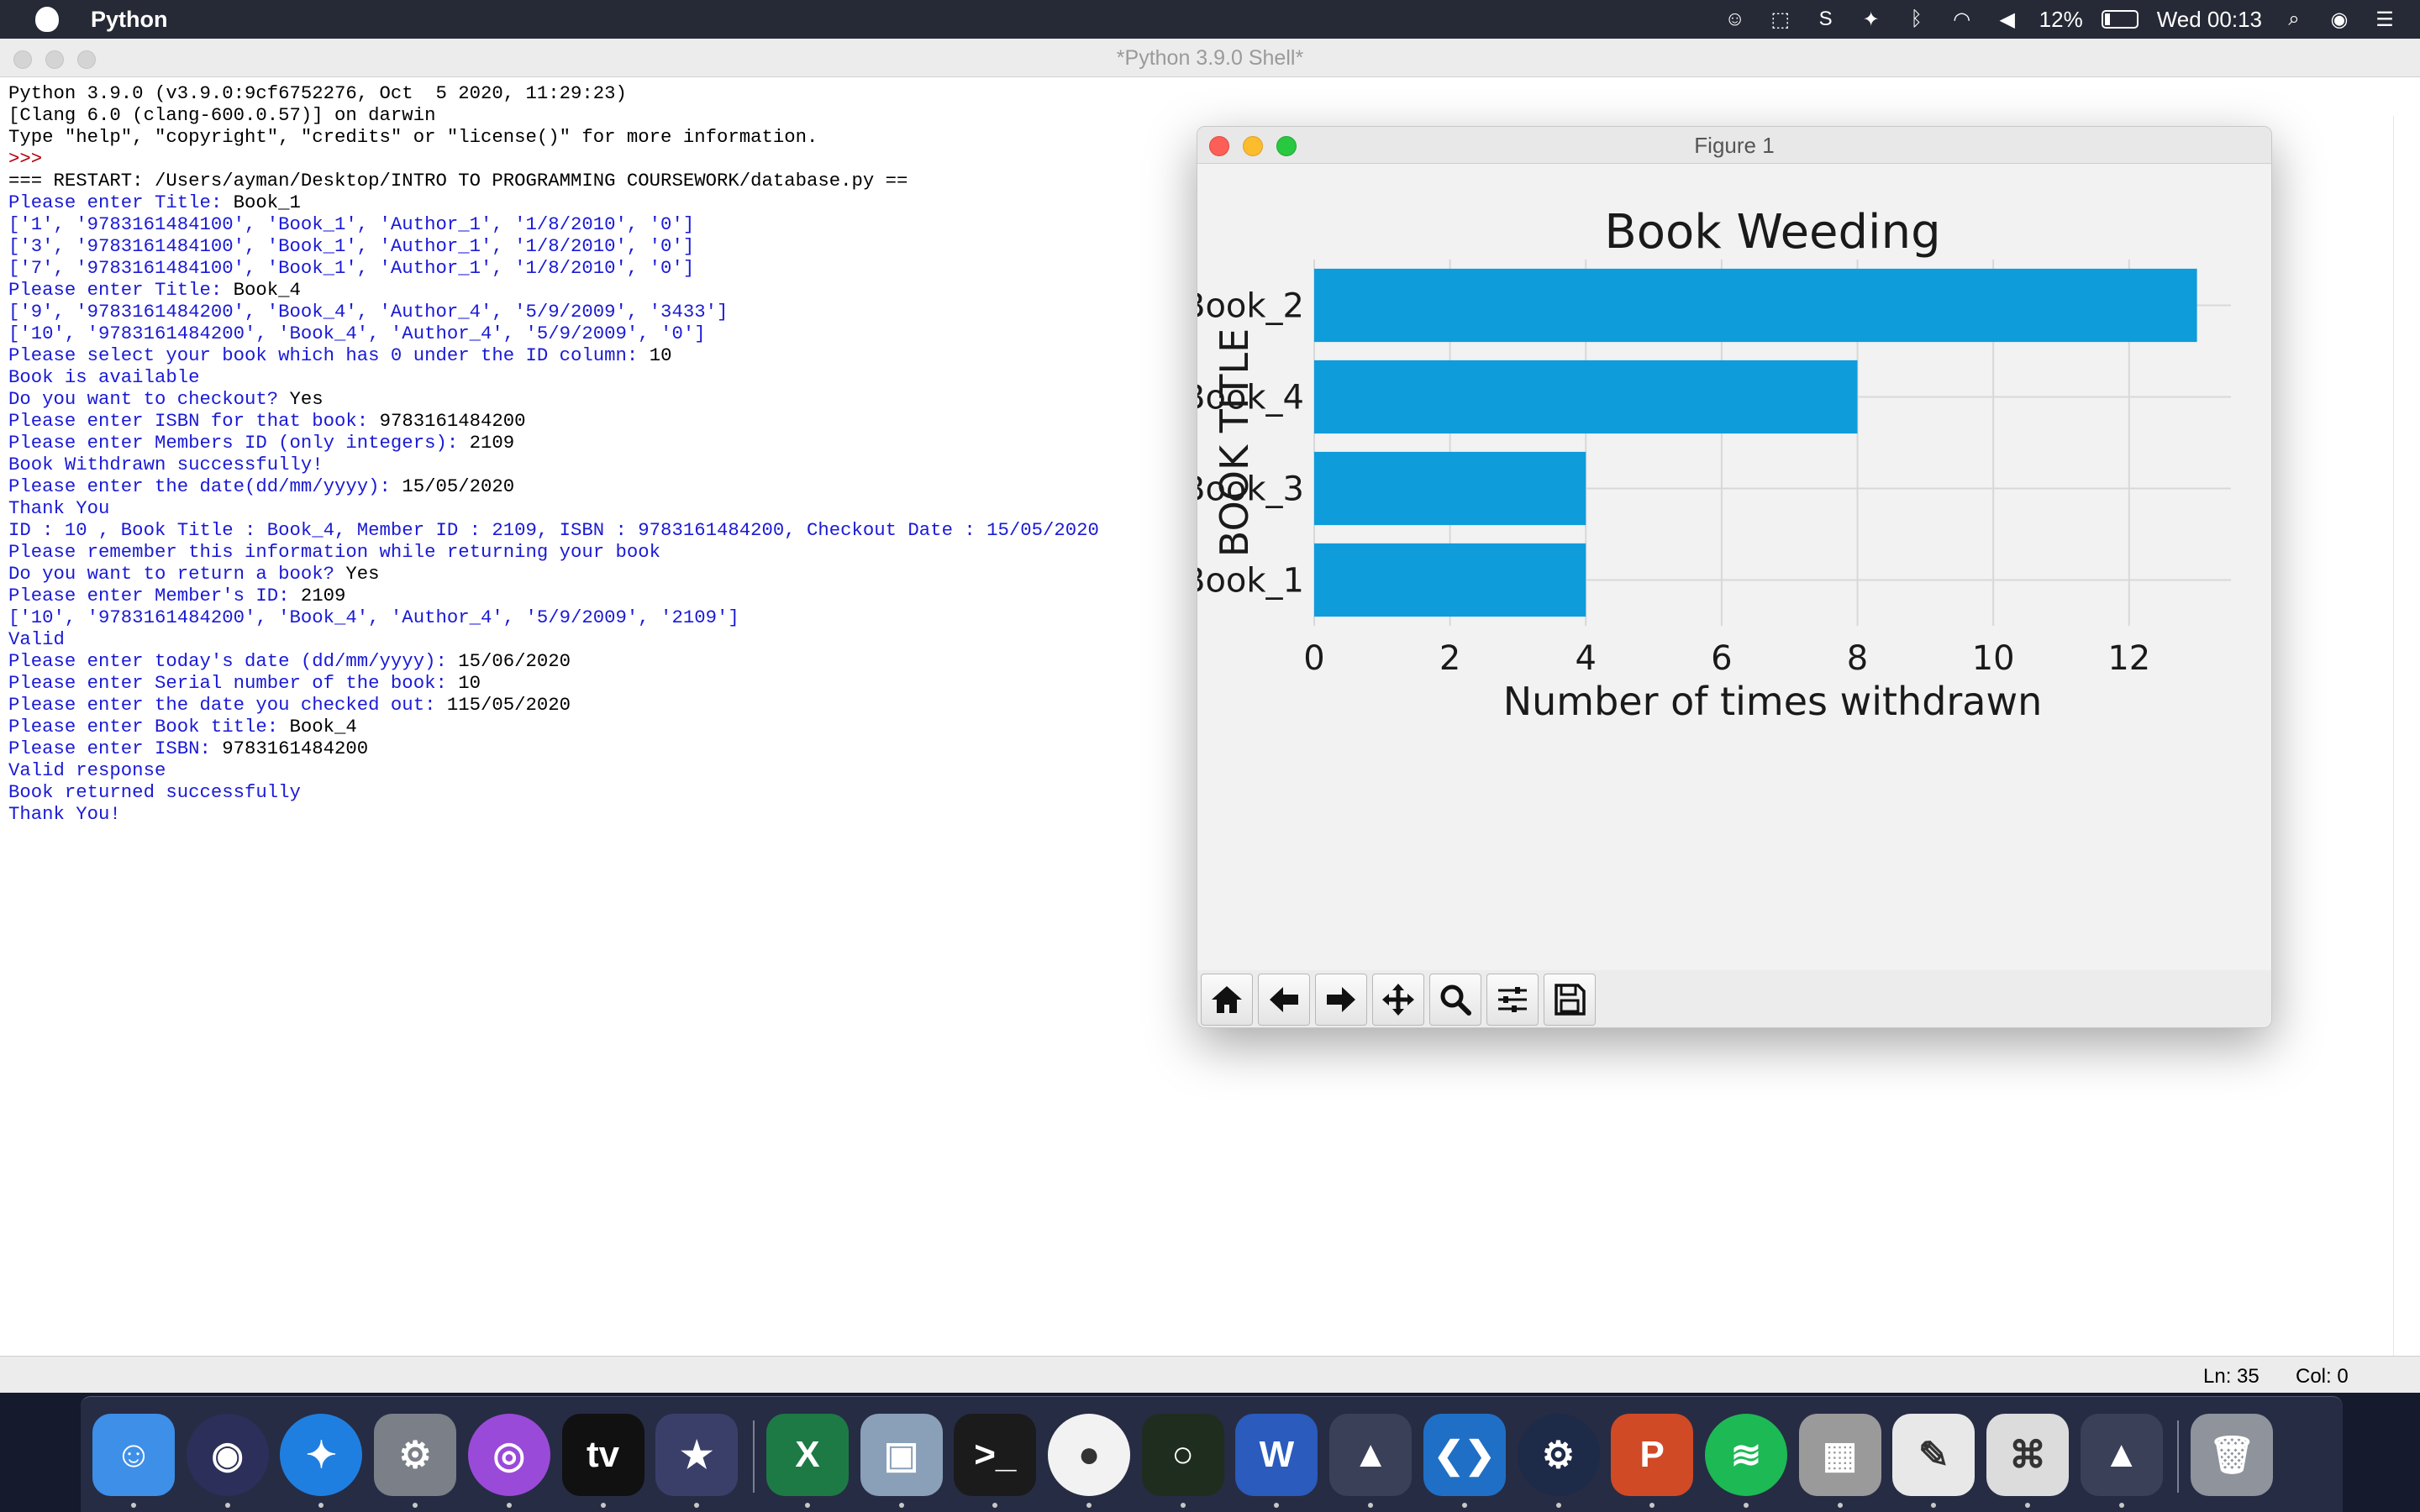 This screenshot has width=2420, height=1512. I want to click on podcasts-icon: ◎, so click(509, 1455).